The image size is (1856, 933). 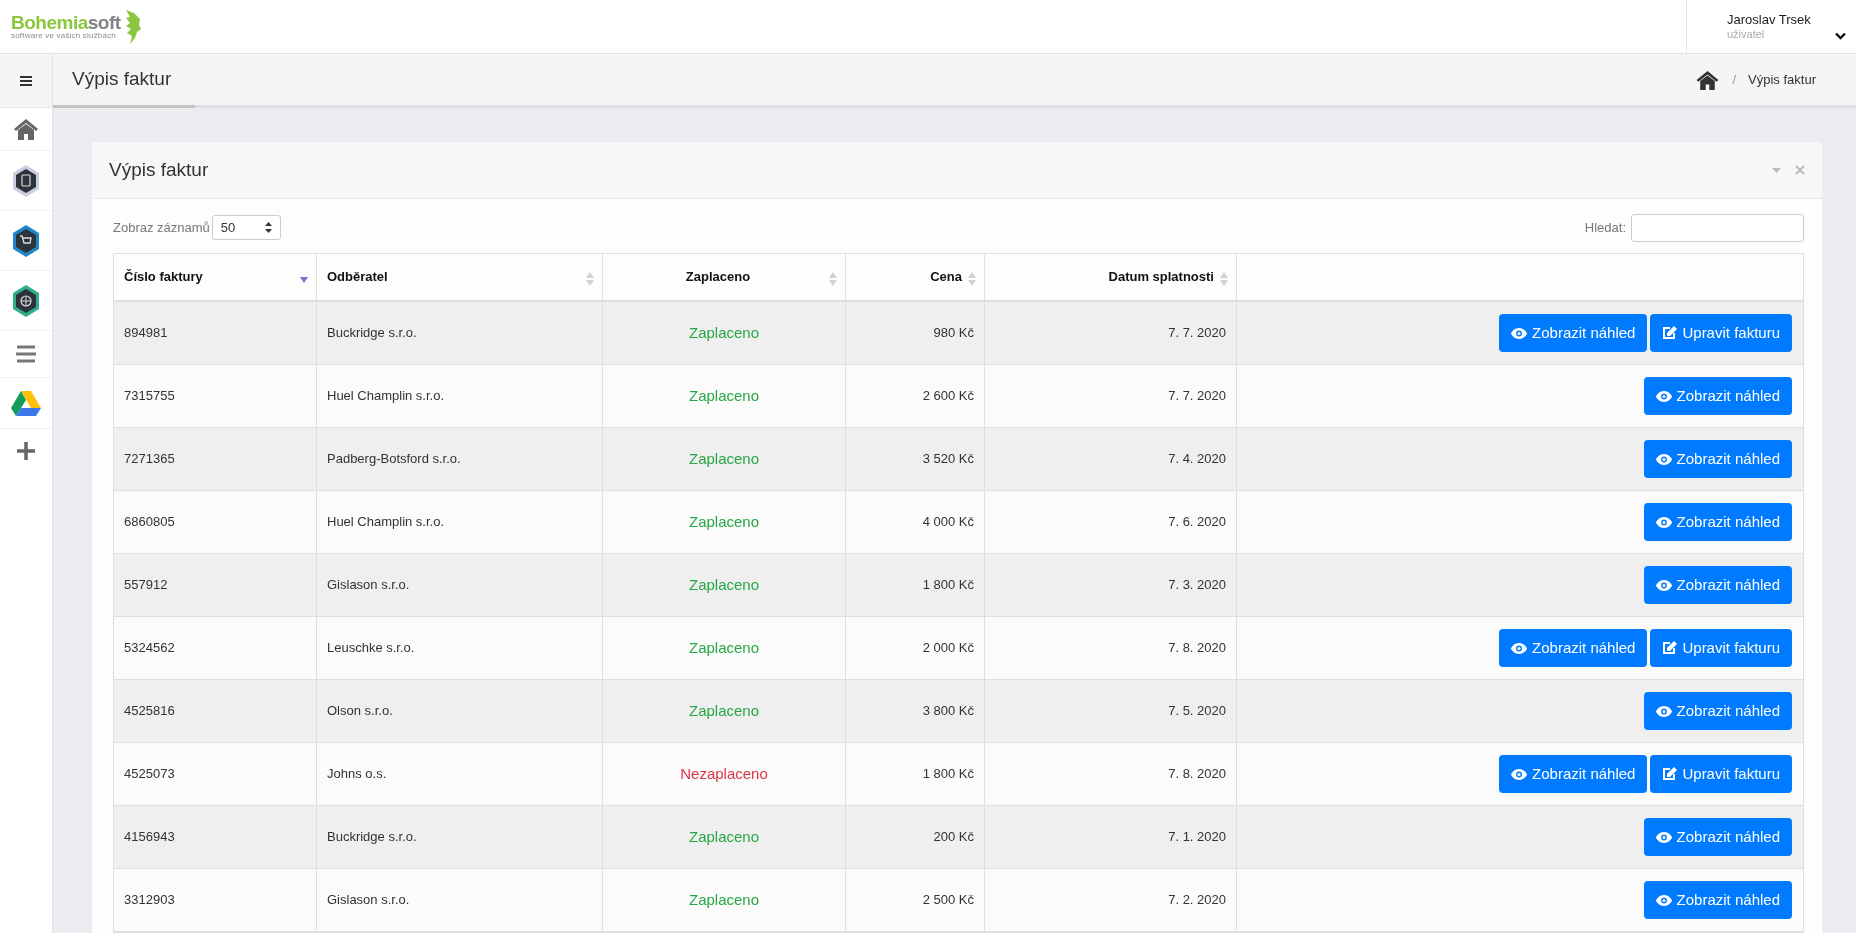 What do you see at coordinates (460, 277) in the screenshot?
I see `column-header: Odběratel` at bounding box center [460, 277].